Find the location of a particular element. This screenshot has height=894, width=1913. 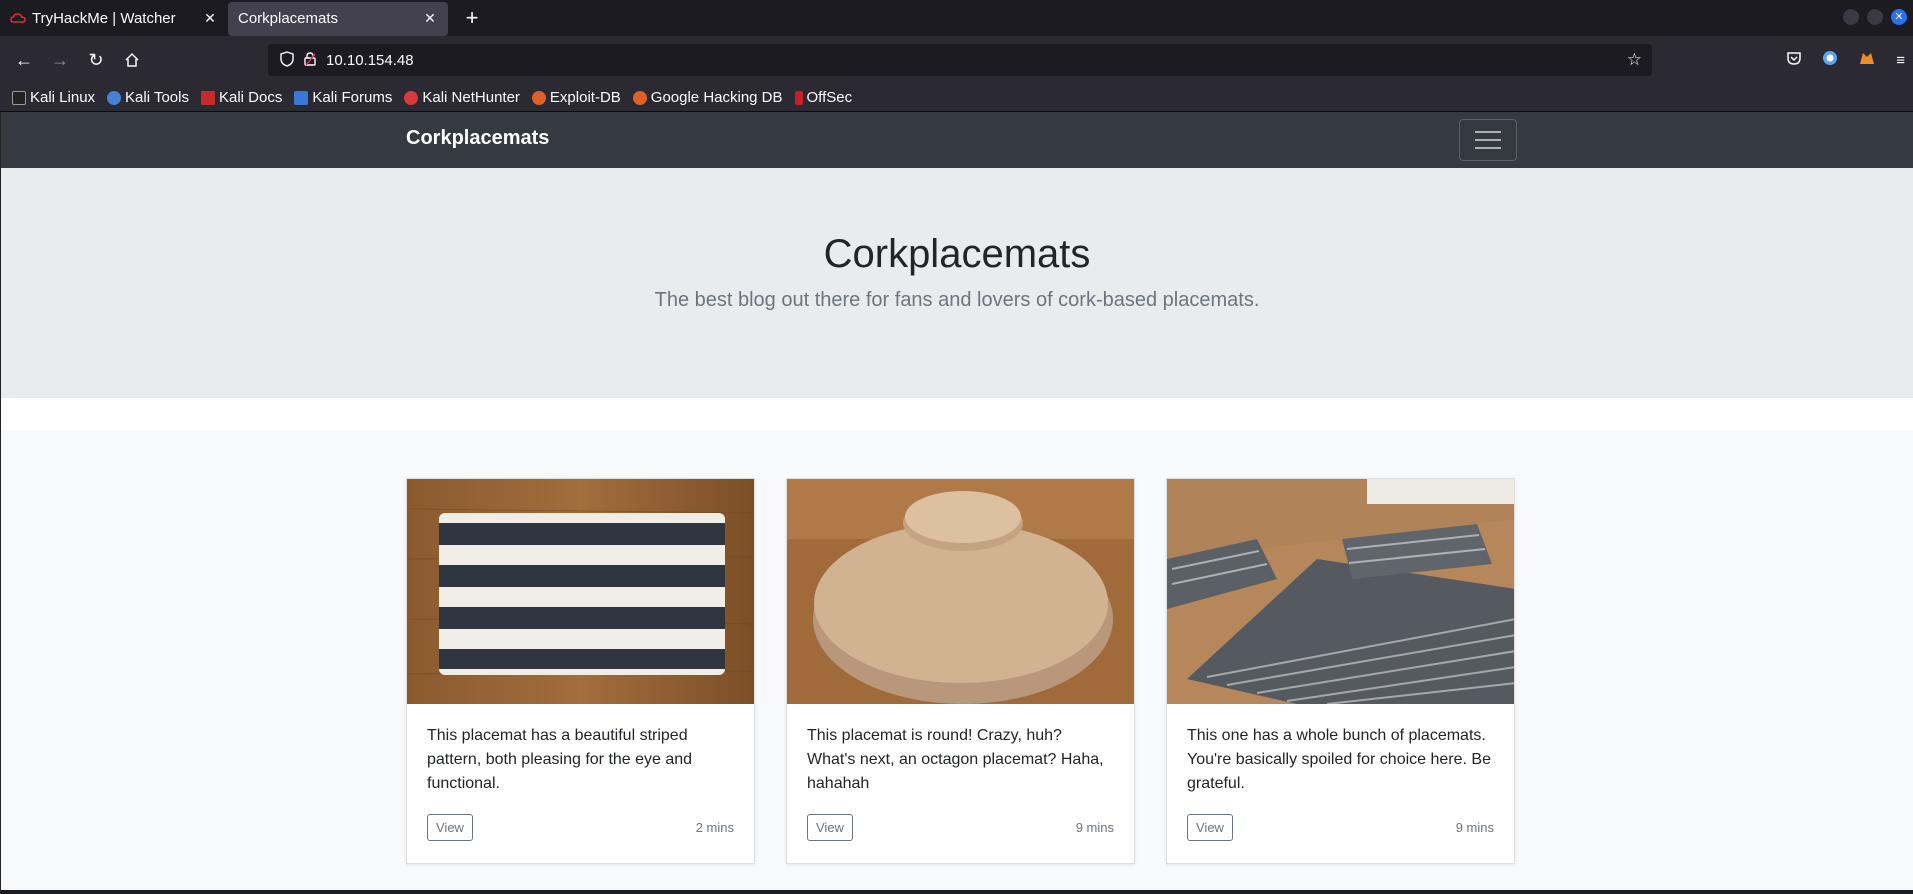

bookmark-kali-linux: Kali Linux is located at coordinates (53, 97).